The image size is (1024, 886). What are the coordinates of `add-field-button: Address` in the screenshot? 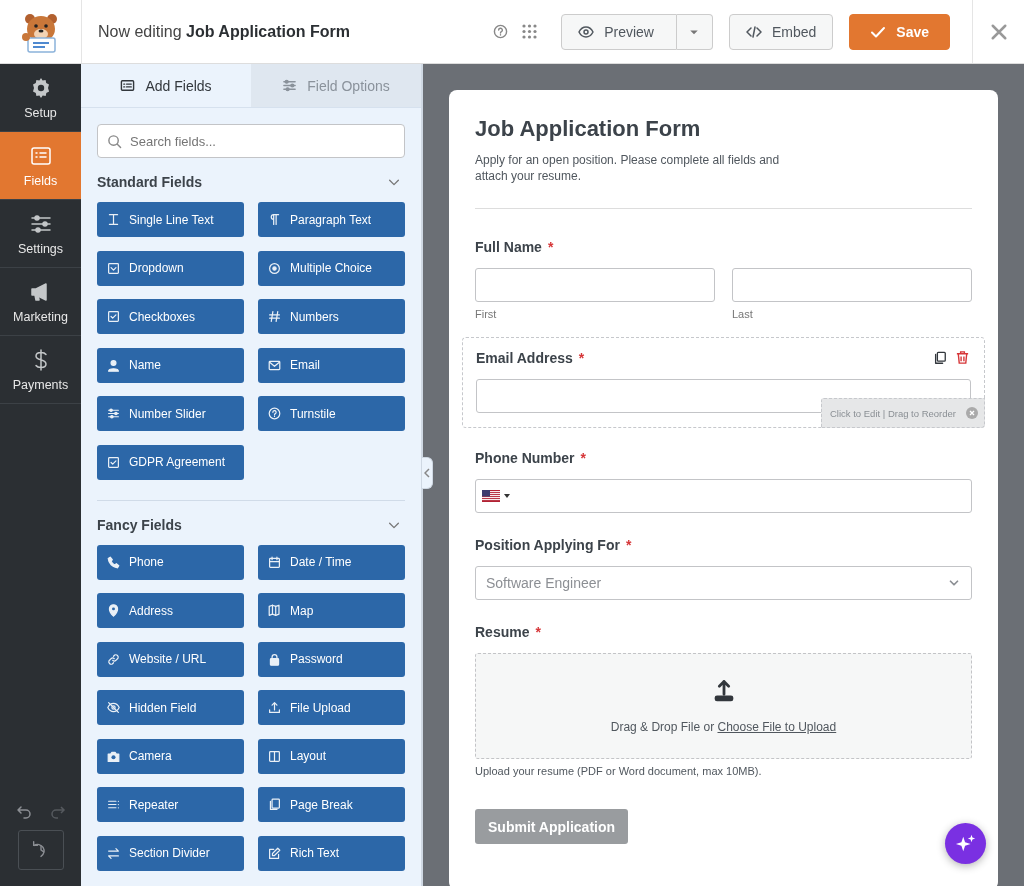 It's located at (170, 610).